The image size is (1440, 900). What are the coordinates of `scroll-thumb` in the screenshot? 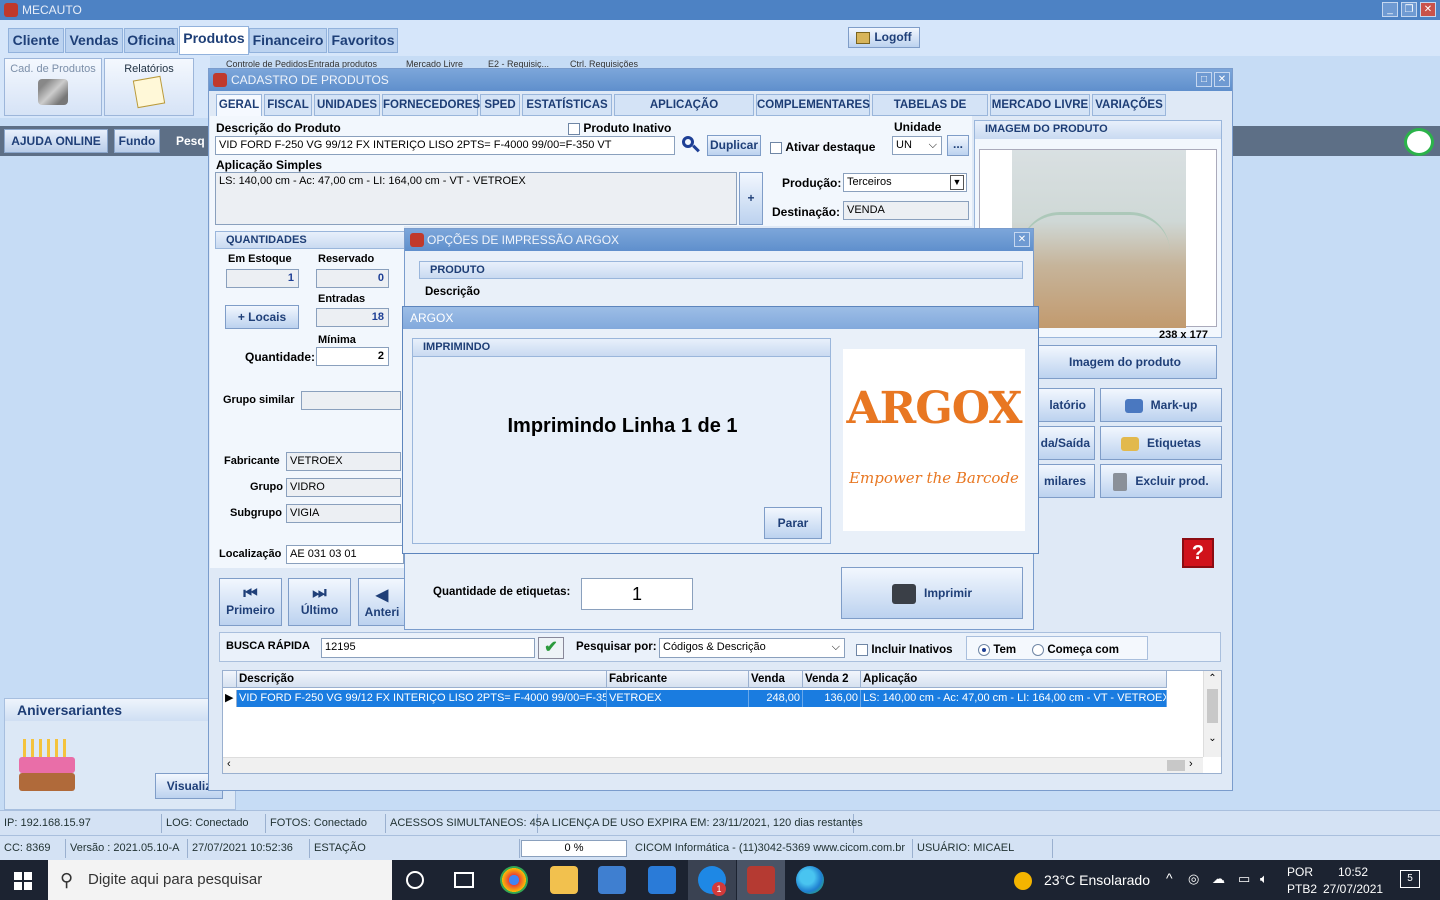 It's located at (1212, 706).